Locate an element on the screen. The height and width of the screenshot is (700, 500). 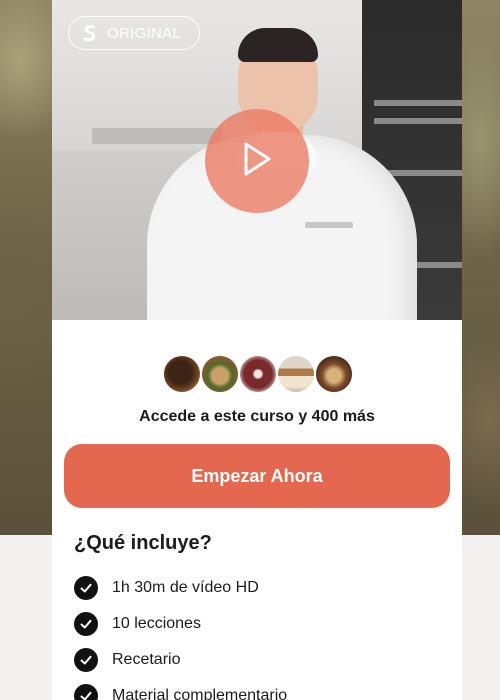
course-avatar-group is located at coordinates (262, 375).